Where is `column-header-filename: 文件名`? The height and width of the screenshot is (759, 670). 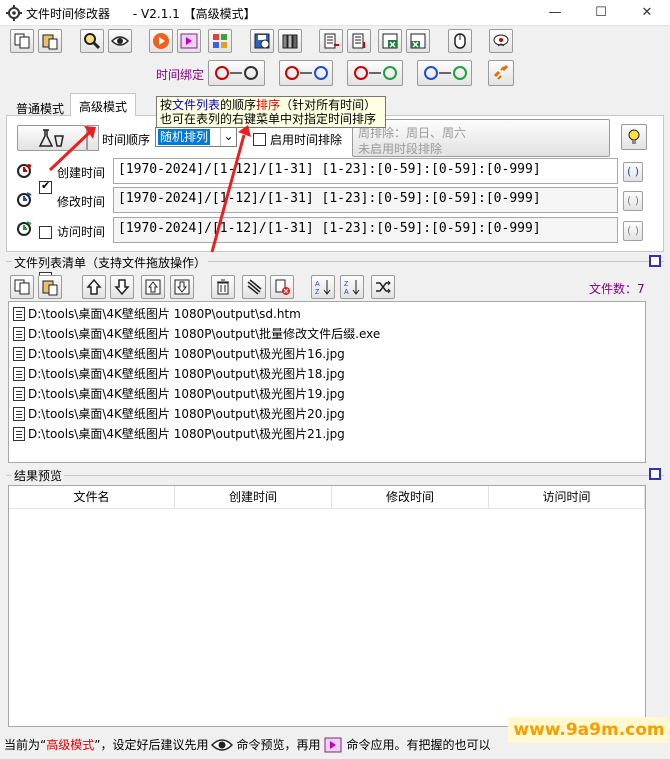 column-header-filename: 文件名 is located at coordinates (92, 497).